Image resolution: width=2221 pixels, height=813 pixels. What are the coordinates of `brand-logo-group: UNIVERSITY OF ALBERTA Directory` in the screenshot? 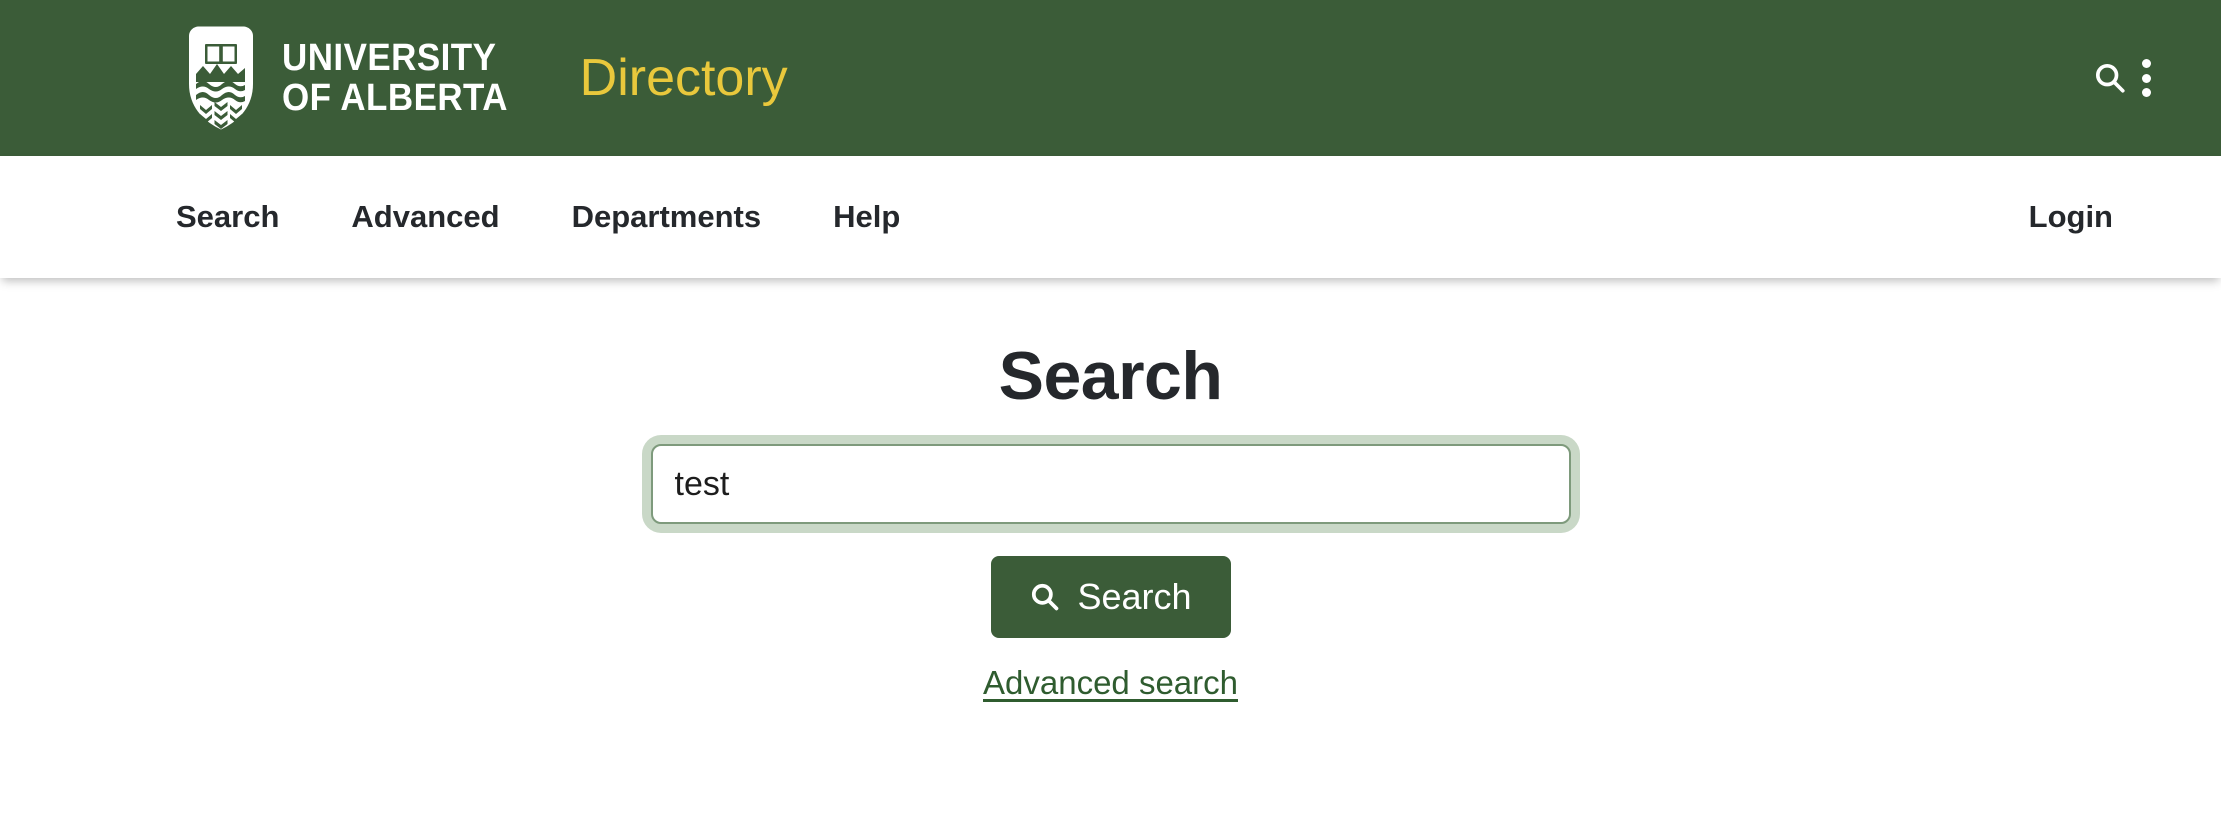 It's located at (485, 78).